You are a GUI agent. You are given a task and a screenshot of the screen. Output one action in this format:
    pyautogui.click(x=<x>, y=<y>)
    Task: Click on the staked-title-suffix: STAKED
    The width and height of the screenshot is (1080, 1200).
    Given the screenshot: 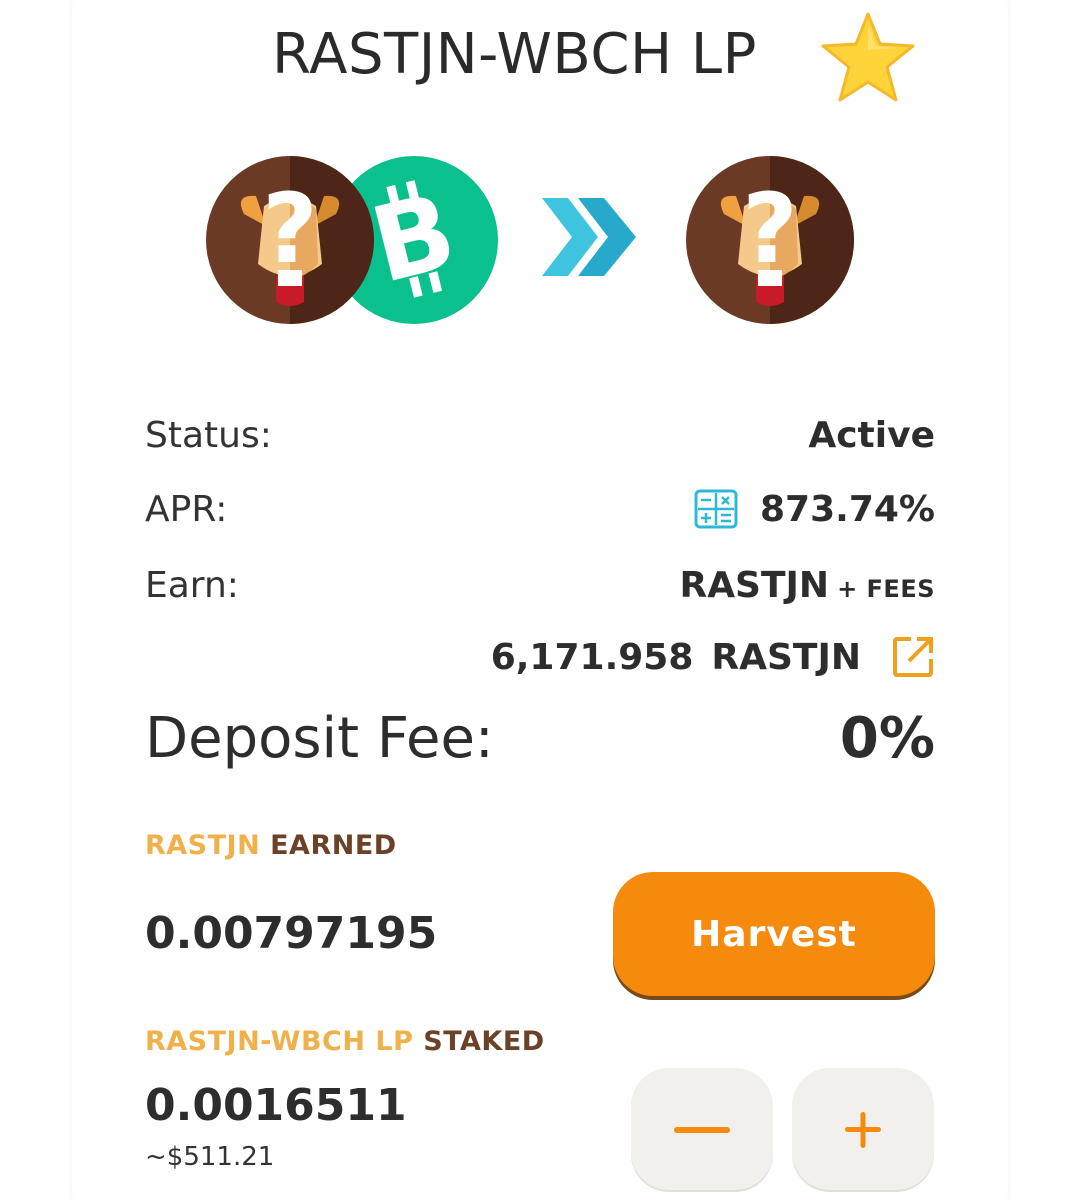 What is the action you would take?
    pyautogui.click(x=484, y=1041)
    